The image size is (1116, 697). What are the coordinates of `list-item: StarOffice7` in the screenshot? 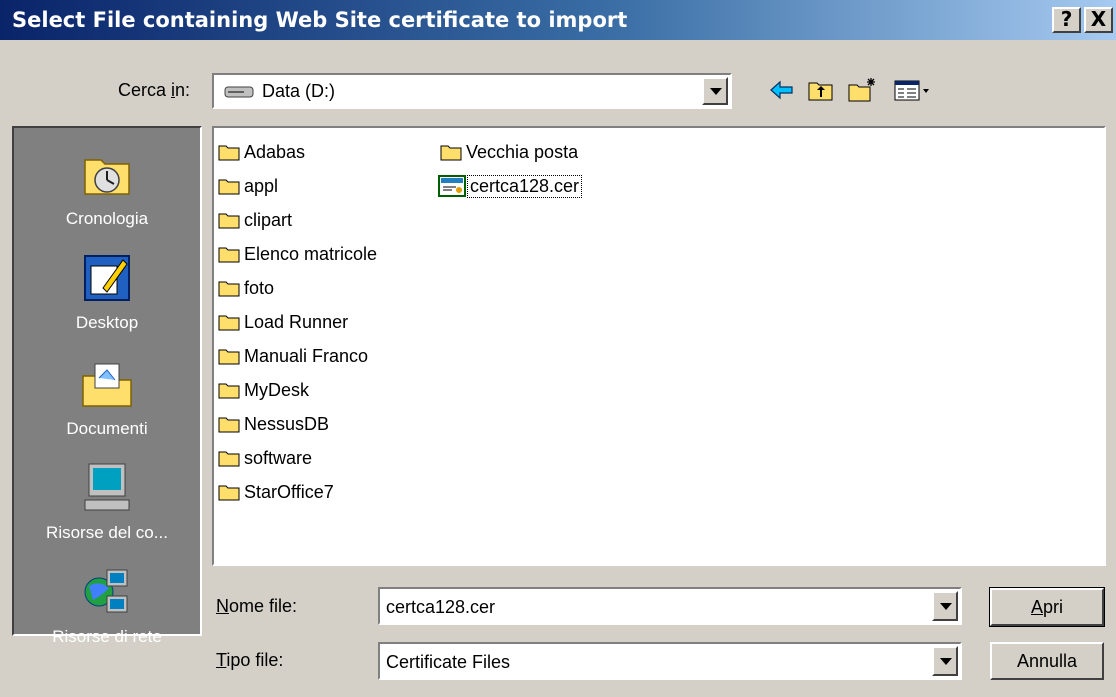 It's located at (276, 492).